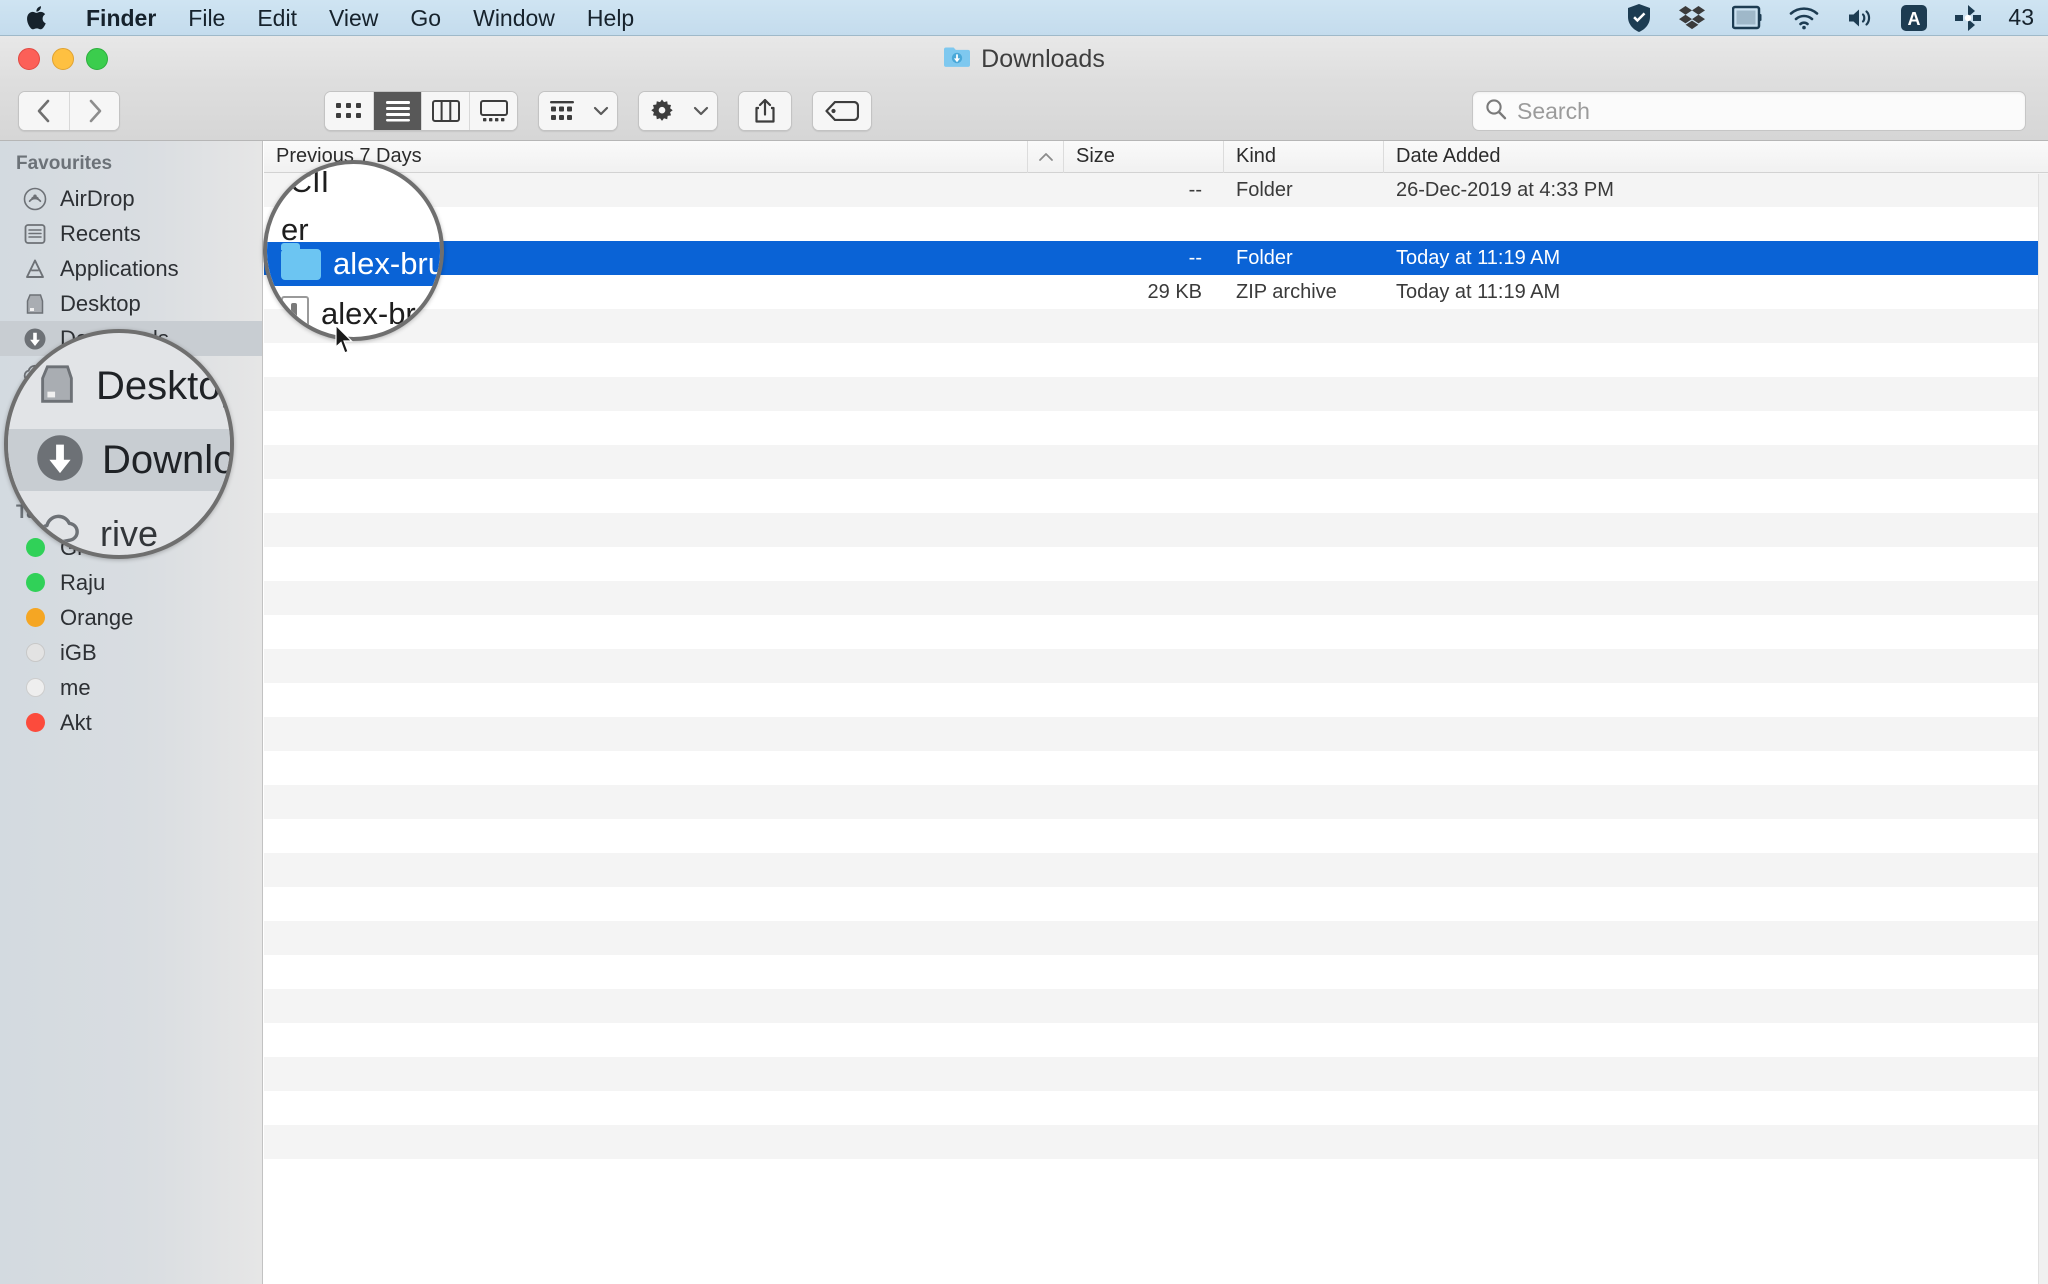  I want to click on display-icon, so click(1747, 18).